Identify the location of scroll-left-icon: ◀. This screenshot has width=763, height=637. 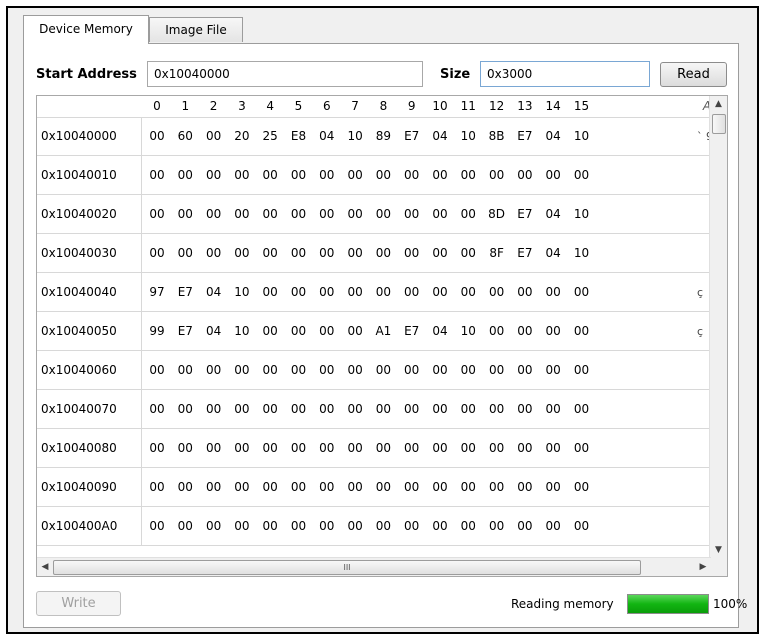
(45, 567).